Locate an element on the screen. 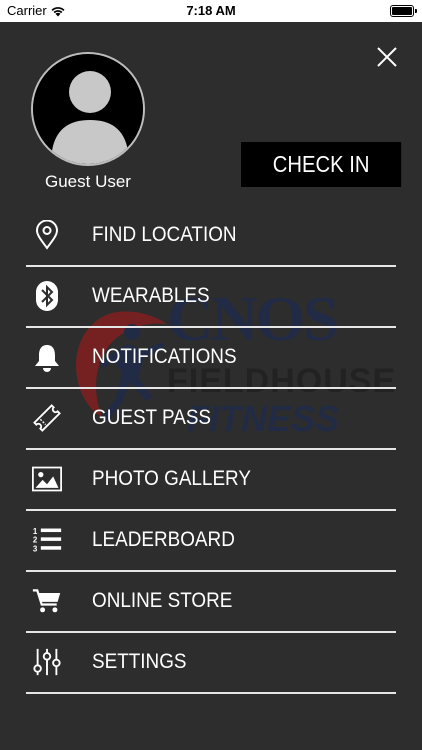 Image resolution: width=422 pixels, height=750 pixels. location-pin-icon is located at coordinates (47, 235).